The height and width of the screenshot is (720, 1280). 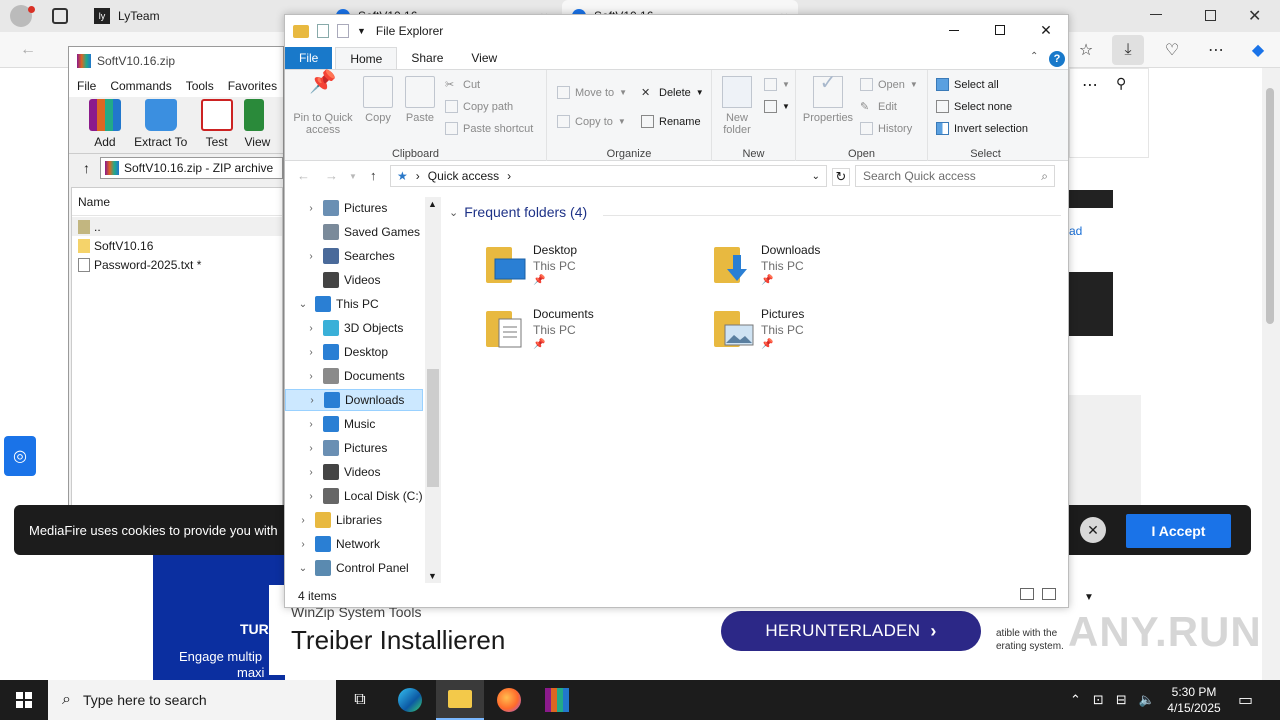 I want to click on address-dropdown-icon: ⌄, so click(x=816, y=176).